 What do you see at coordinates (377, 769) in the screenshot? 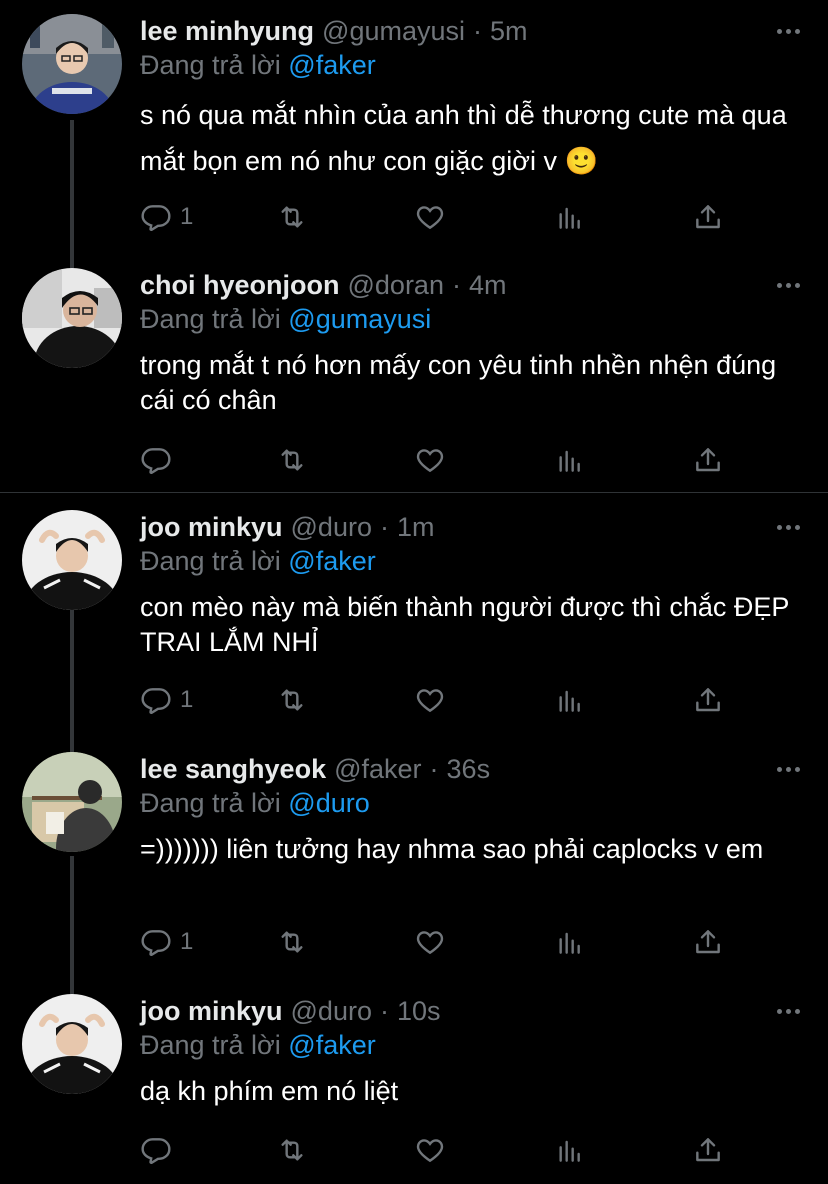
I see `user-handle: @faker` at bounding box center [377, 769].